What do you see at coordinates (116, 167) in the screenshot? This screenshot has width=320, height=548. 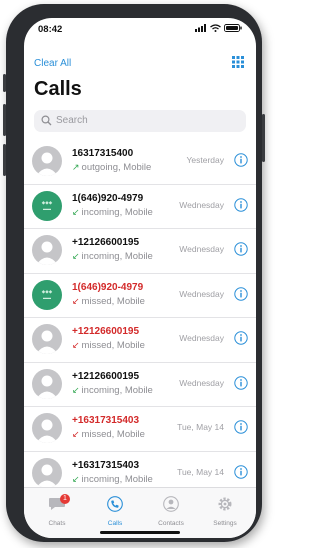 I see `call-type: outgoing, Mobile` at bounding box center [116, 167].